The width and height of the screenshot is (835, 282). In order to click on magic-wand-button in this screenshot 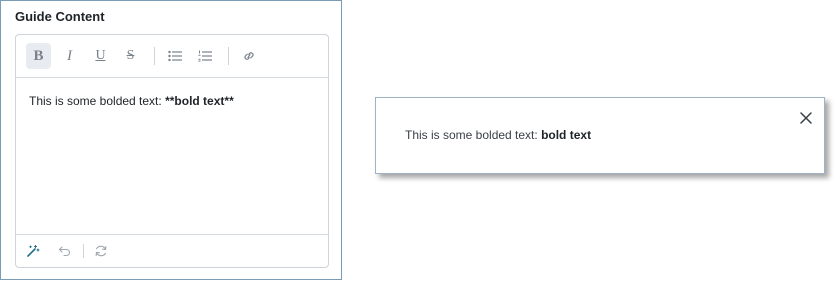, I will do `click(33, 251)`.